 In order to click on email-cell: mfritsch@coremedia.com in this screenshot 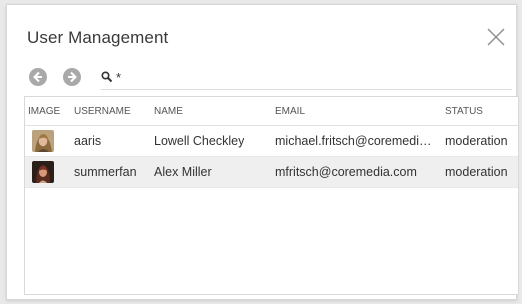, I will do `click(346, 172)`.